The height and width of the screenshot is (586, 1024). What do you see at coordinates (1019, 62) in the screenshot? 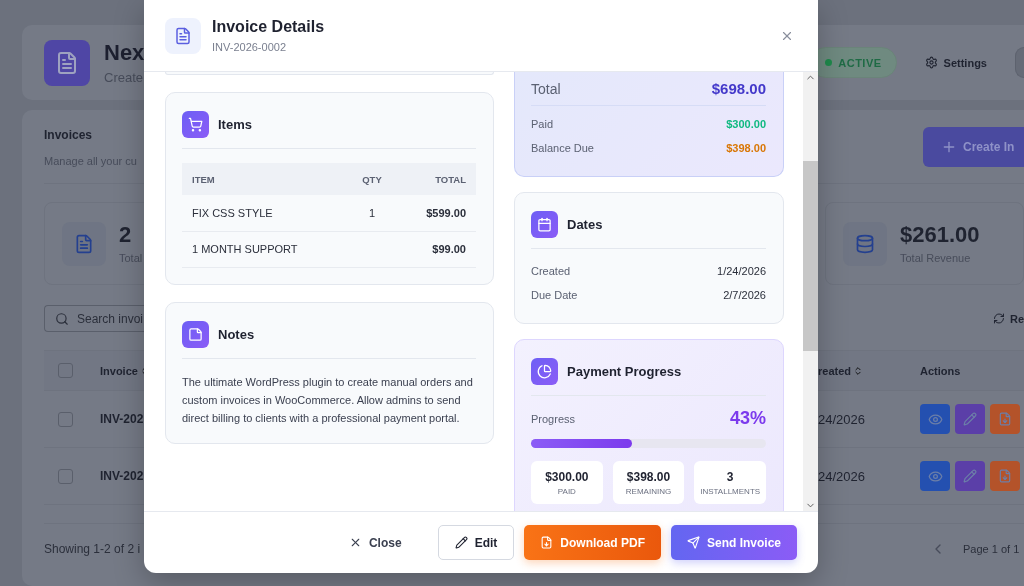
I see `header-button` at bounding box center [1019, 62].